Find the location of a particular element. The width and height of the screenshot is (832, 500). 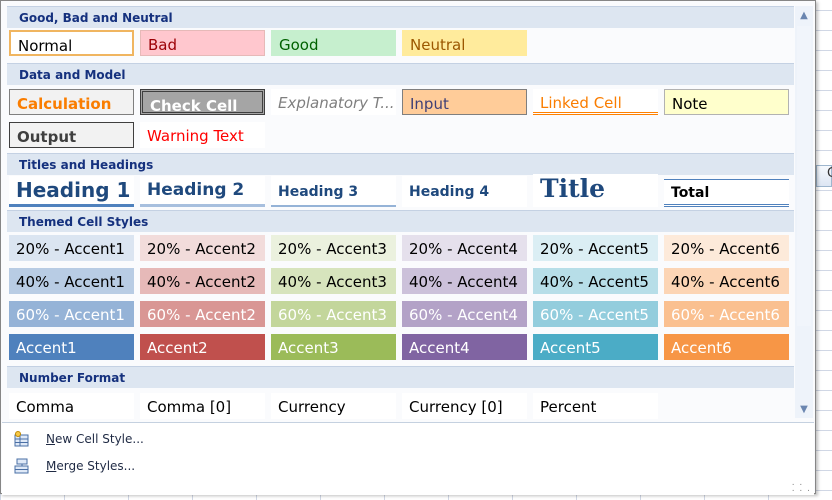

section-header-themed-cell-styles: Themed Cell Styles is located at coordinates (400, 221).